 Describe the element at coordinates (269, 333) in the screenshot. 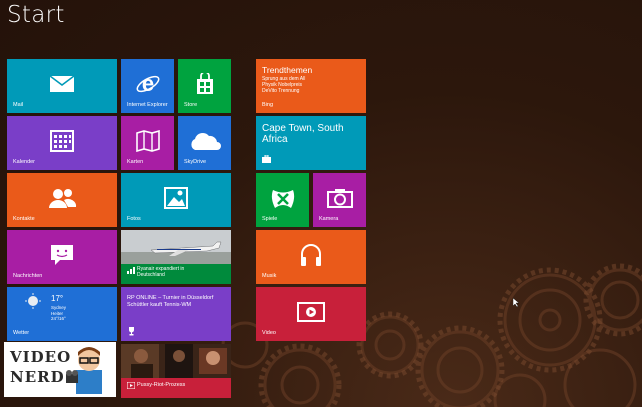

I see `tile-label: Video` at that location.